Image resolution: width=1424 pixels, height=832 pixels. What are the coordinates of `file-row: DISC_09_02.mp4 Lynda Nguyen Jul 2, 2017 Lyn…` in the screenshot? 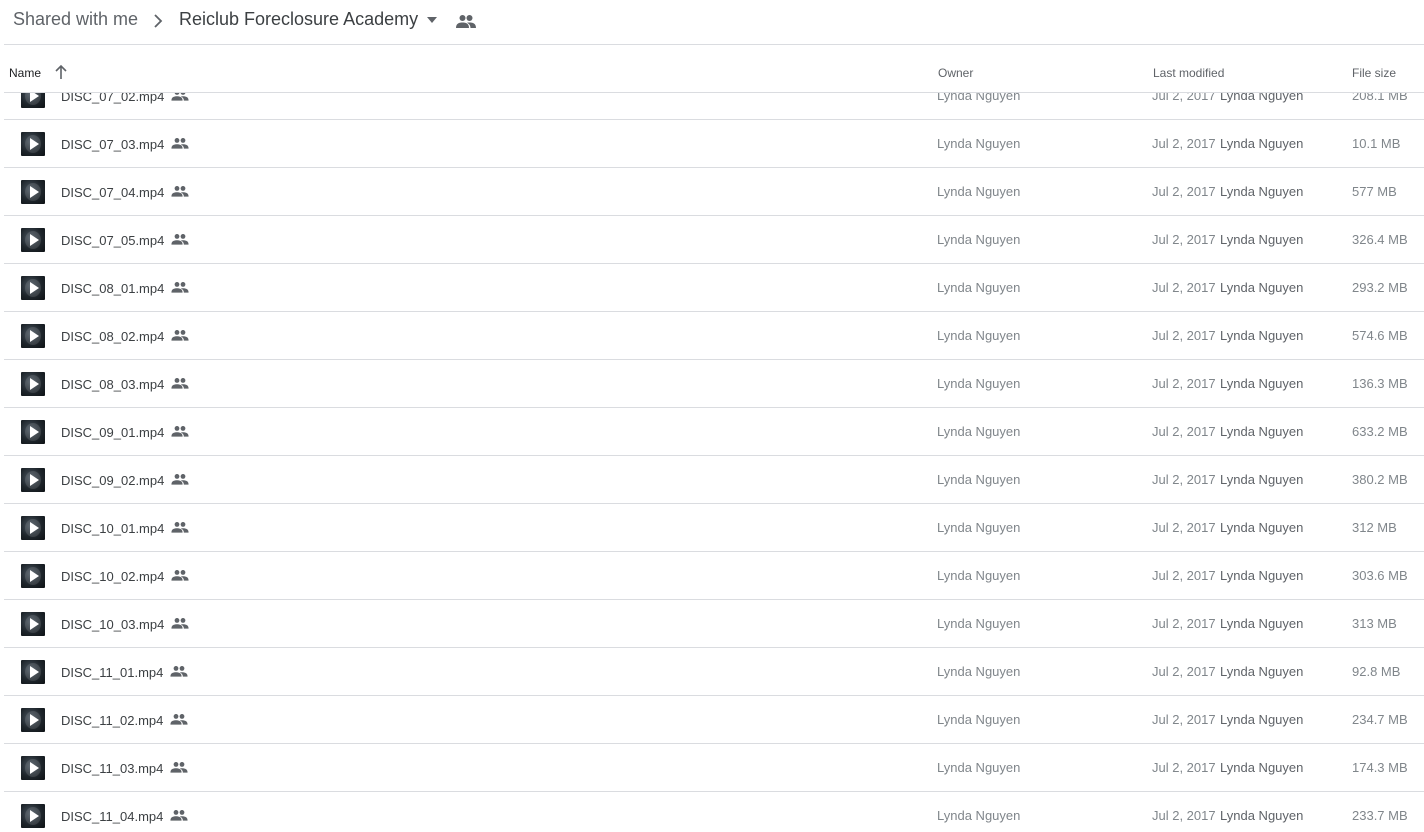 It's located at (714, 480).